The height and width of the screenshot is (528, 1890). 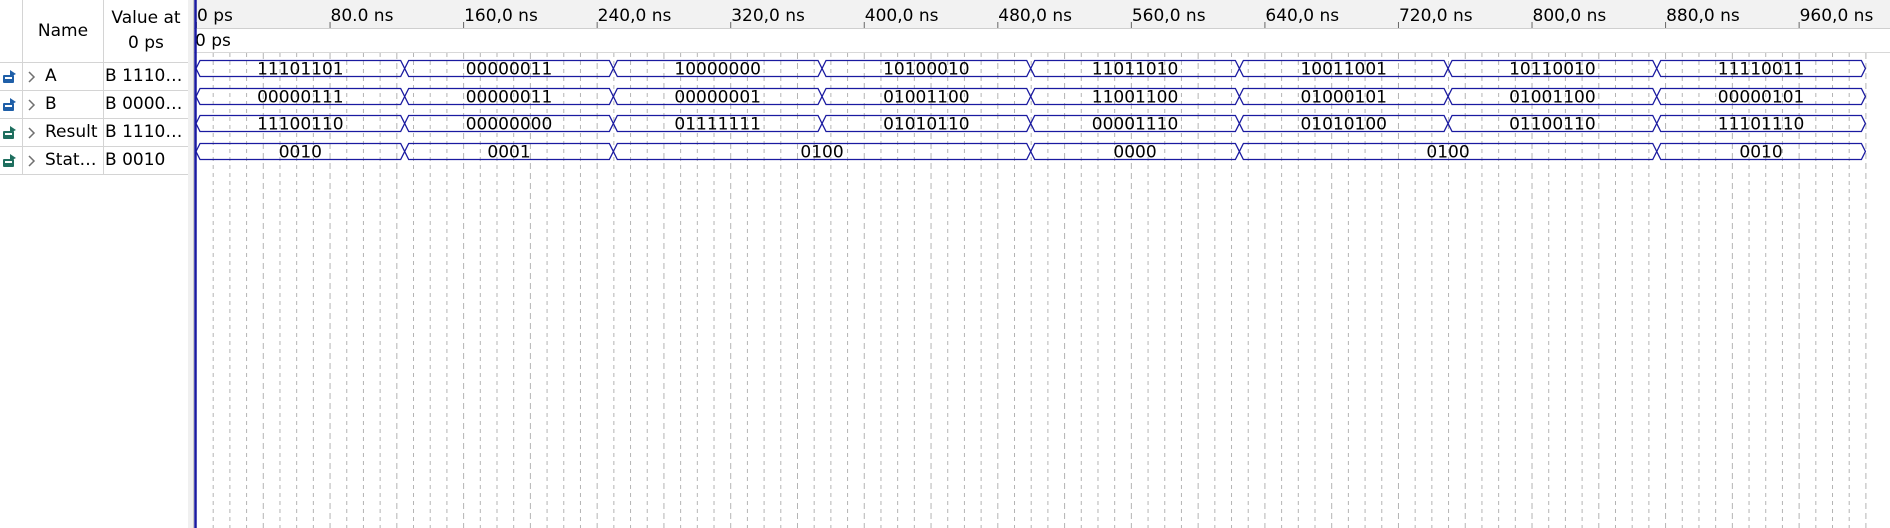 What do you see at coordinates (1552, 70) in the screenshot?
I see `bus-value-label: 10110010` at bounding box center [1552, 70].